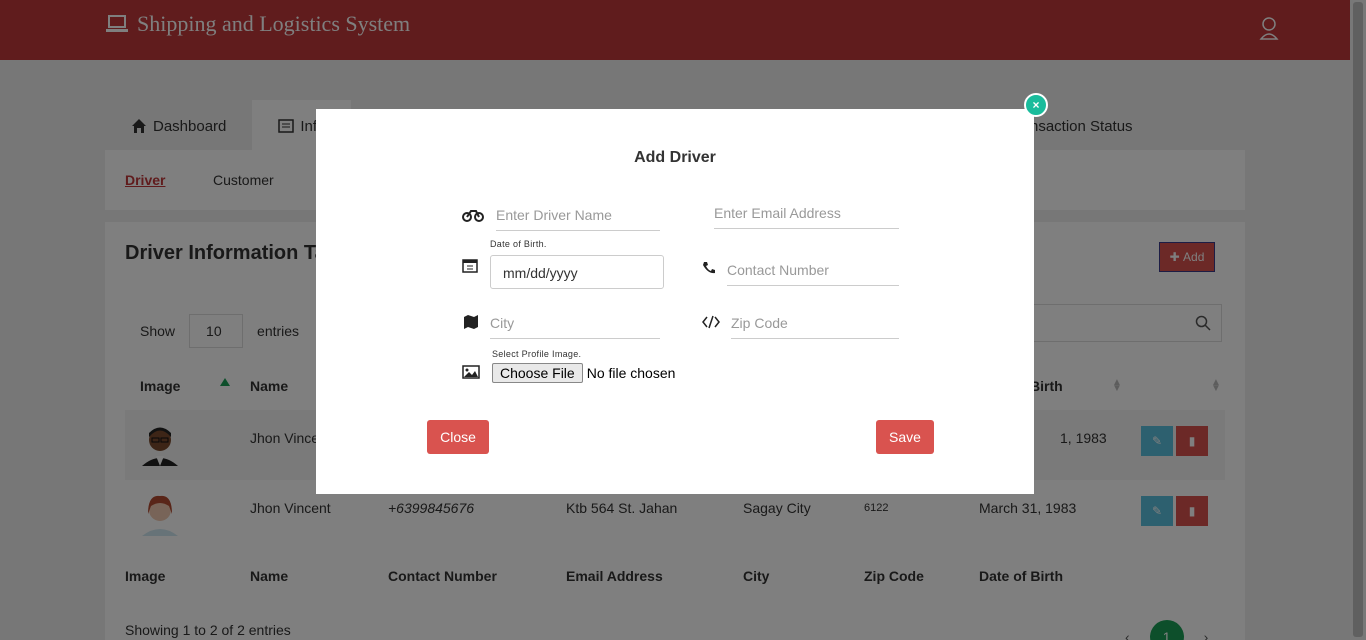 This screenshot has width=1366, height=640. I want to click on city-input: City, so click(575, 323).